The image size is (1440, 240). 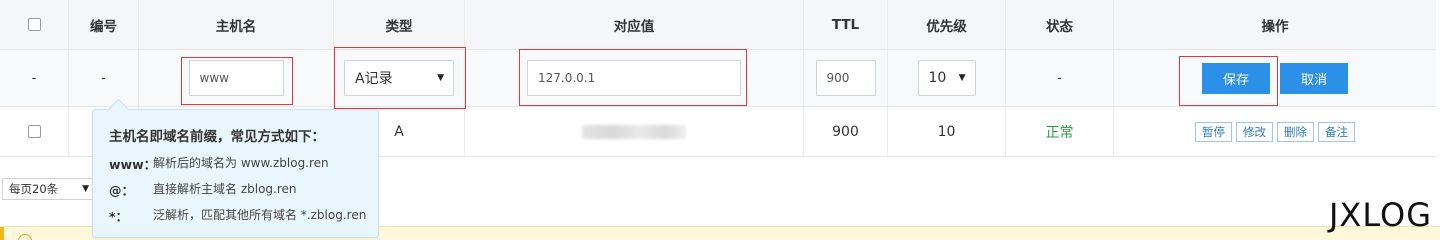 What do you see at coordinates (122, 190) in the screenshot?
I see `tooltip-key: @：` at bounding box center [122, 190].